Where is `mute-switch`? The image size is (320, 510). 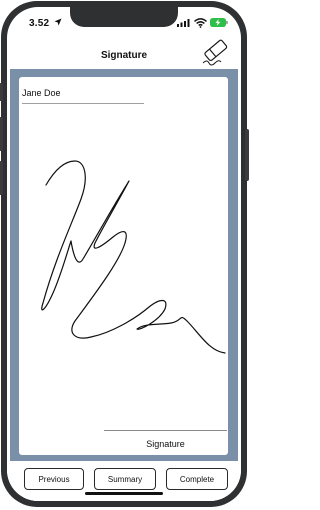
mute-switch is located at coordinates (1, 92).